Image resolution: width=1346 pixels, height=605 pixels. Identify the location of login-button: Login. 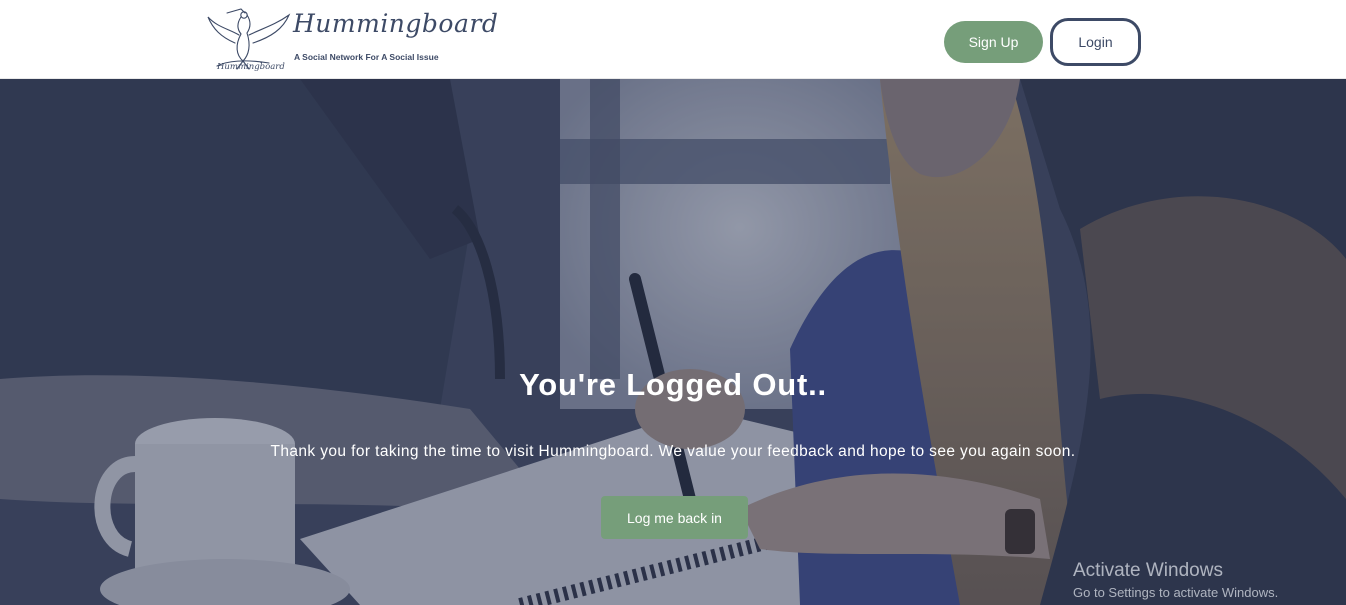
(1095, 42).